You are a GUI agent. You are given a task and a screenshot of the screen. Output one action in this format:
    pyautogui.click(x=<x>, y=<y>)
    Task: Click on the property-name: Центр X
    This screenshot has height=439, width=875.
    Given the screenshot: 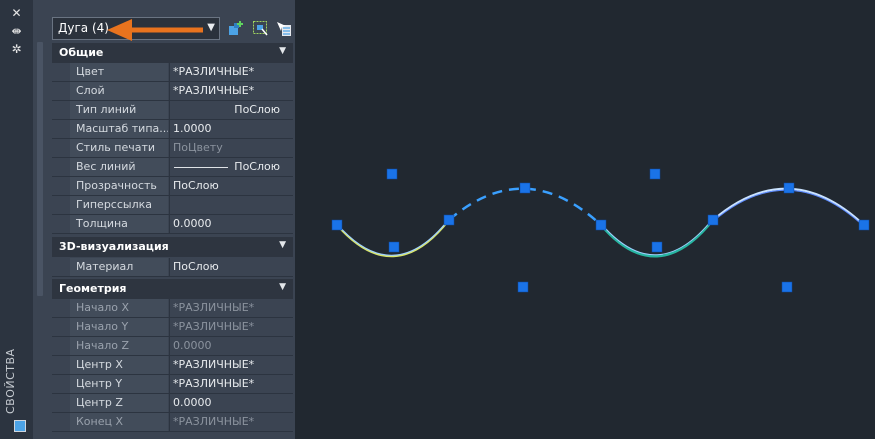 What is the action you would take?
    pyautogui.click(x=119, y=365)
    